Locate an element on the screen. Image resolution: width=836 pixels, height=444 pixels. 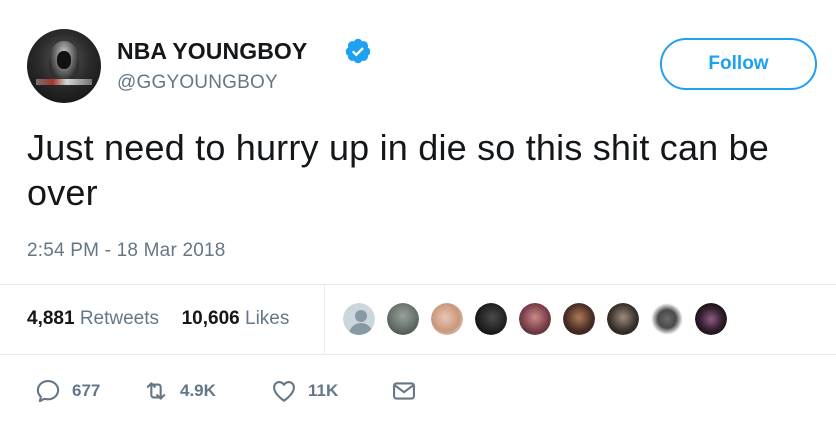
follow-button: Follow is located at coordinates (738, 64).